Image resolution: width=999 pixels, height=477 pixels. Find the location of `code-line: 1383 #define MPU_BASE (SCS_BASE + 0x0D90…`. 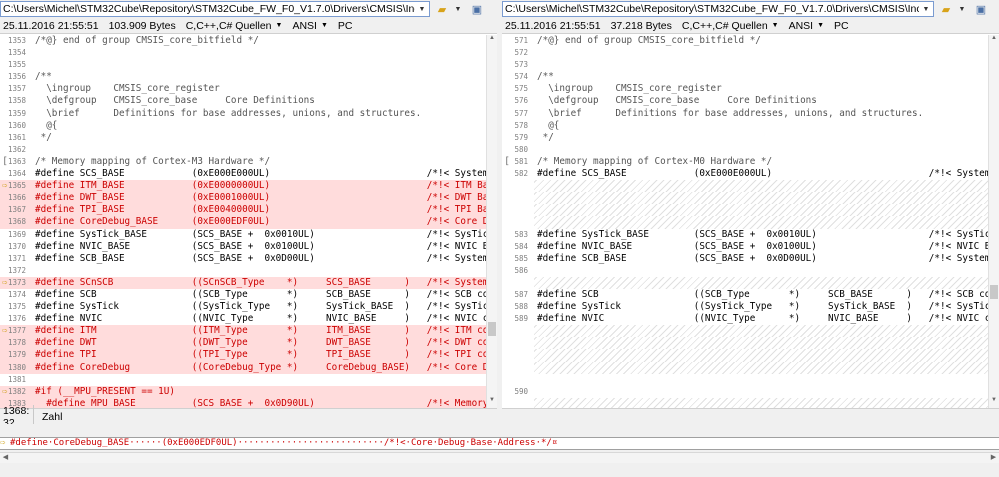

code-line: 1383 #define MPU_BASE (SCS_BASE + 0x0D90… is located at coordinates (243, 402).